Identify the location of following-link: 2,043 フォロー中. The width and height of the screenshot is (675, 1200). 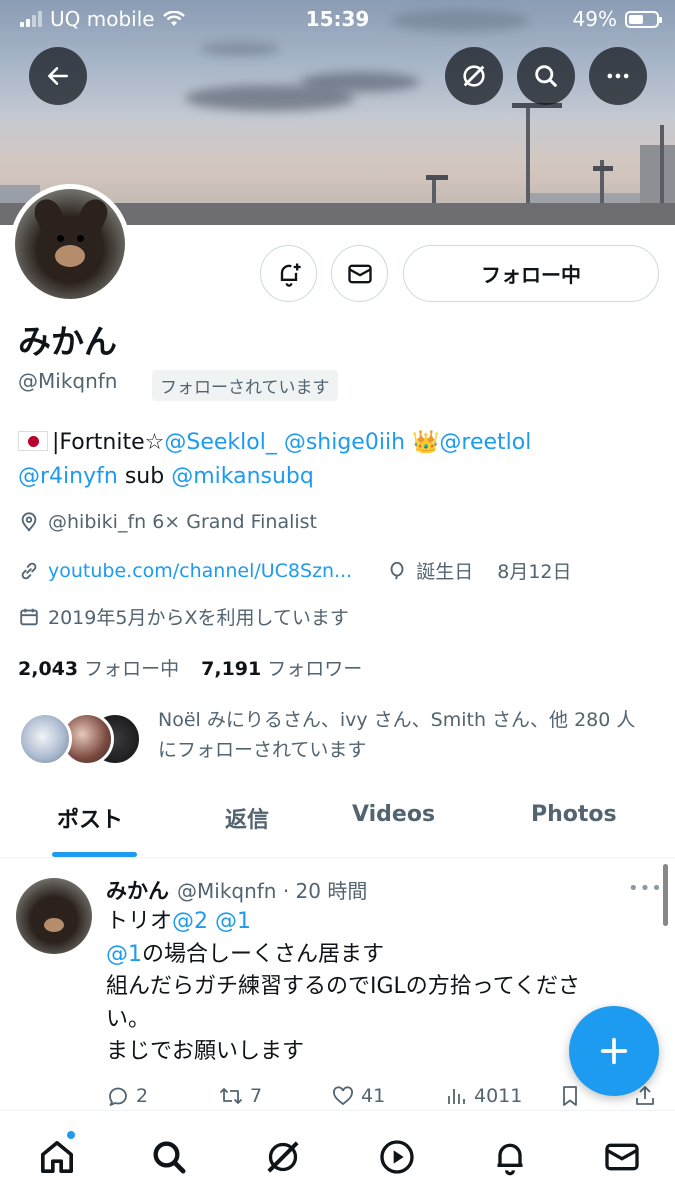
(98, 667).